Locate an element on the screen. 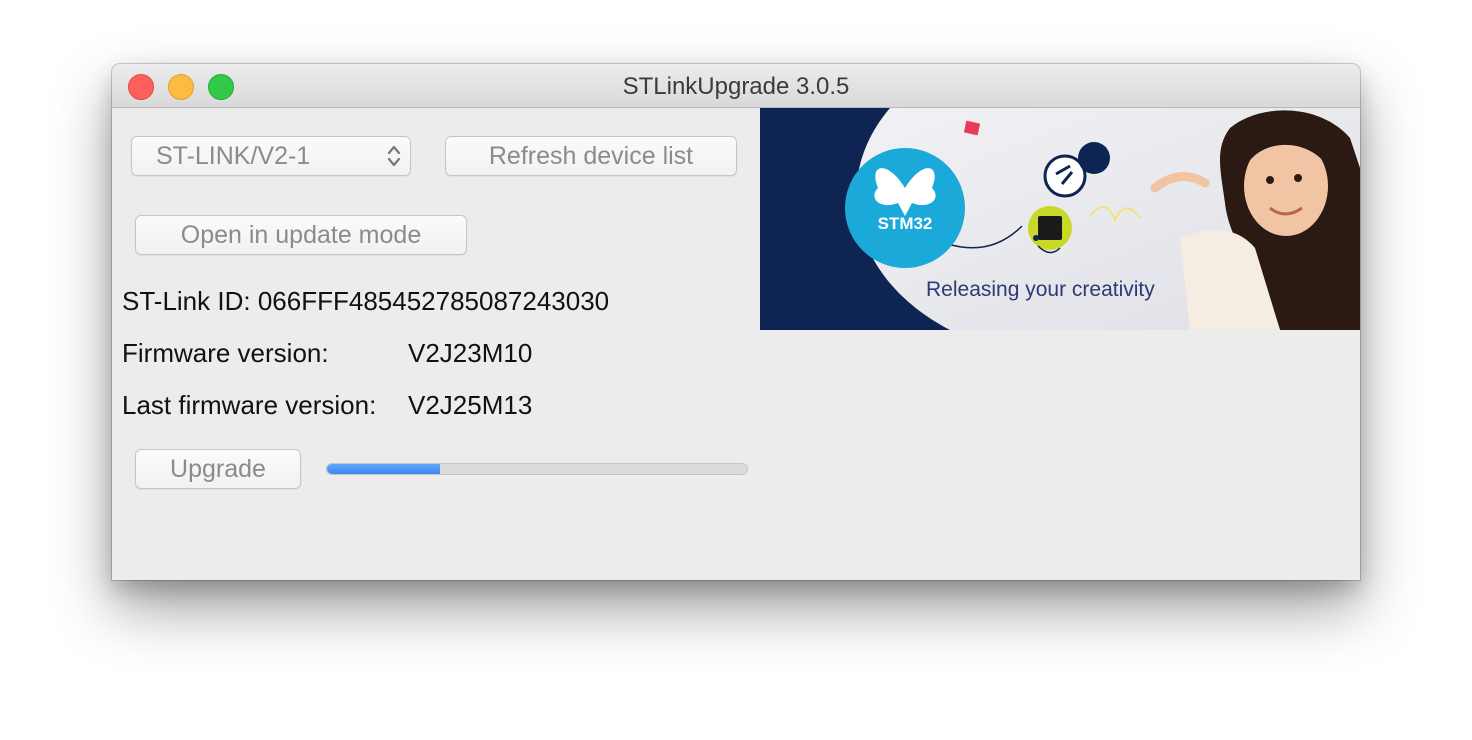 The width and height of the screenshot is (1472, 740). stlink-id-label: ST-Link ID: is located at coordinates (186, 301).